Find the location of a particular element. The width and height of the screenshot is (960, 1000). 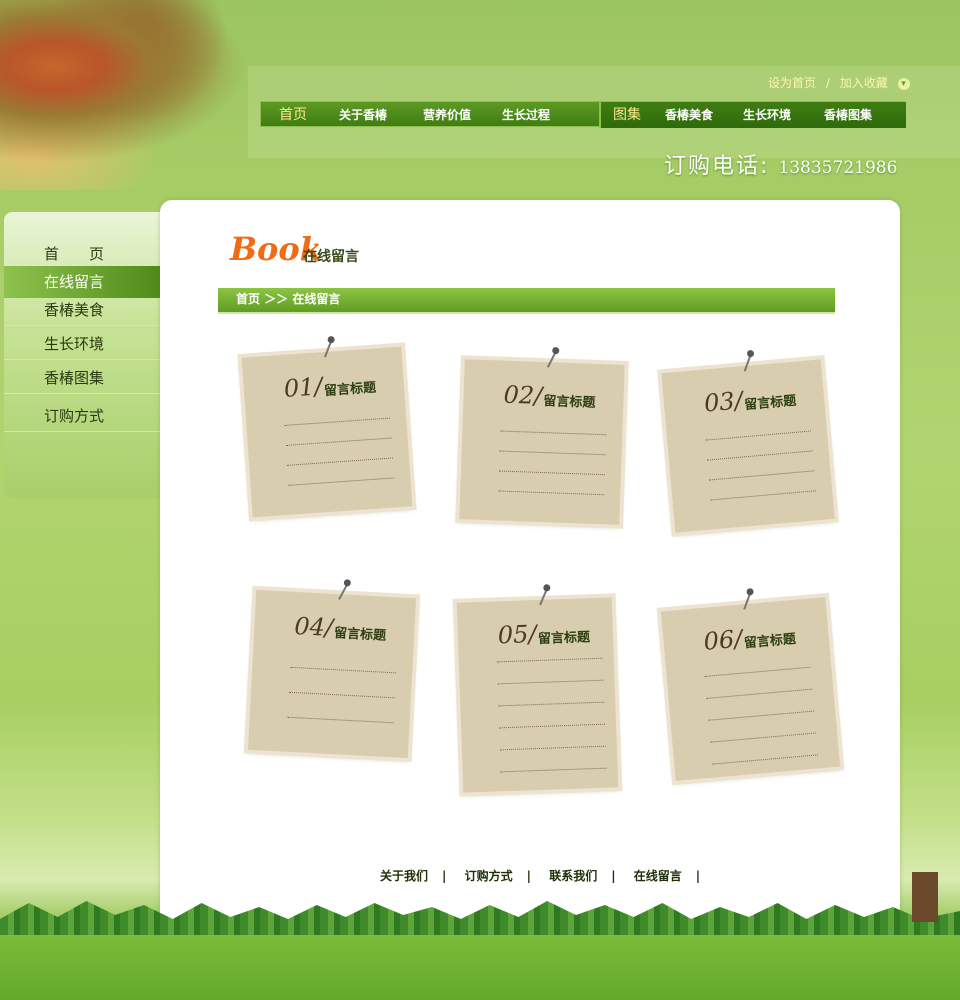

note-number: 03/ is located at coordinates (723, 402).